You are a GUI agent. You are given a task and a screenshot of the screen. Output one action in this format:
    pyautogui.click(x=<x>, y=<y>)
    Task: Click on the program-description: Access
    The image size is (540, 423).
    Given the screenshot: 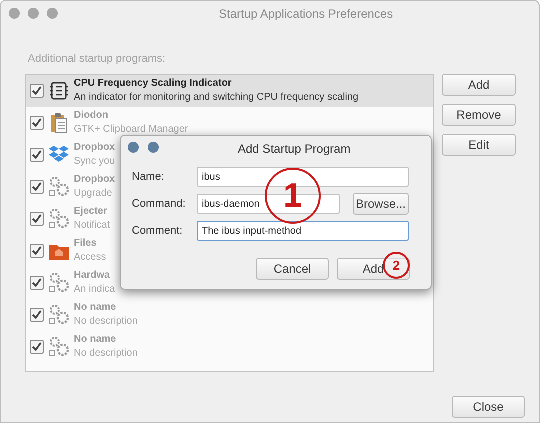 What is the action you would take?
    pyautogui.click(x=90, y=258)
    